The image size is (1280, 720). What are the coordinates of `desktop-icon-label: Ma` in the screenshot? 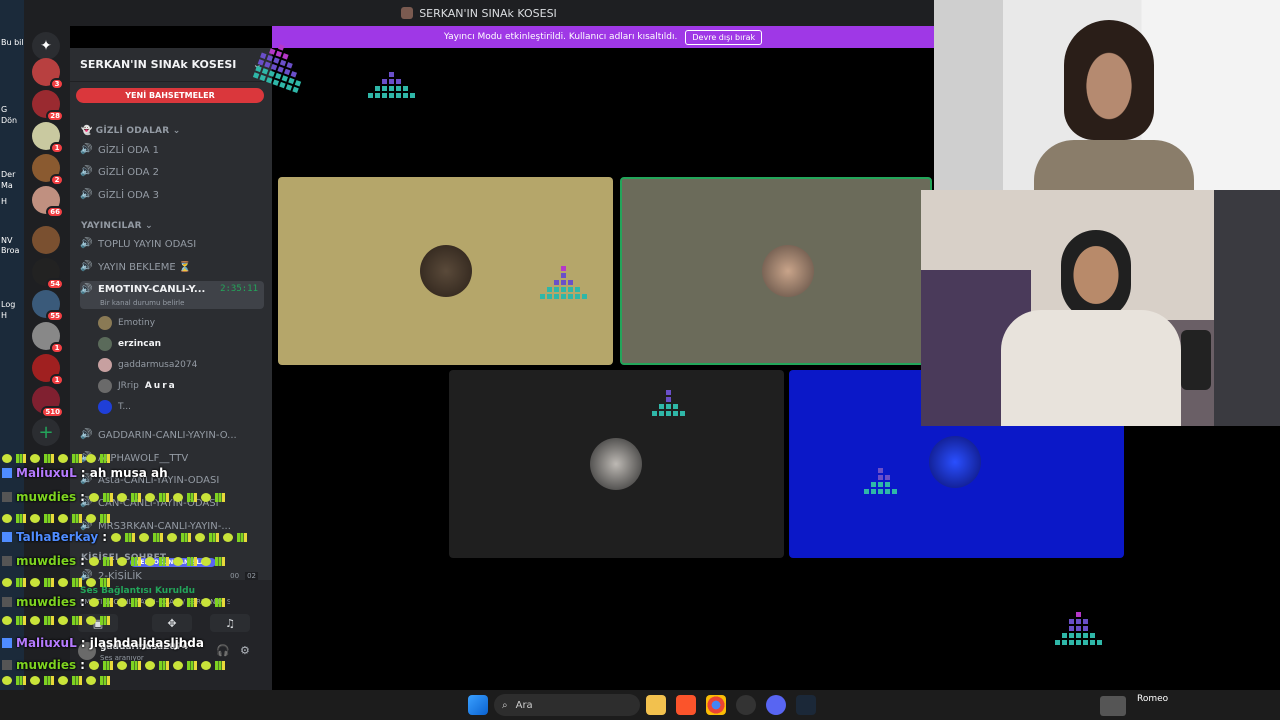 It's located at (13, 186).